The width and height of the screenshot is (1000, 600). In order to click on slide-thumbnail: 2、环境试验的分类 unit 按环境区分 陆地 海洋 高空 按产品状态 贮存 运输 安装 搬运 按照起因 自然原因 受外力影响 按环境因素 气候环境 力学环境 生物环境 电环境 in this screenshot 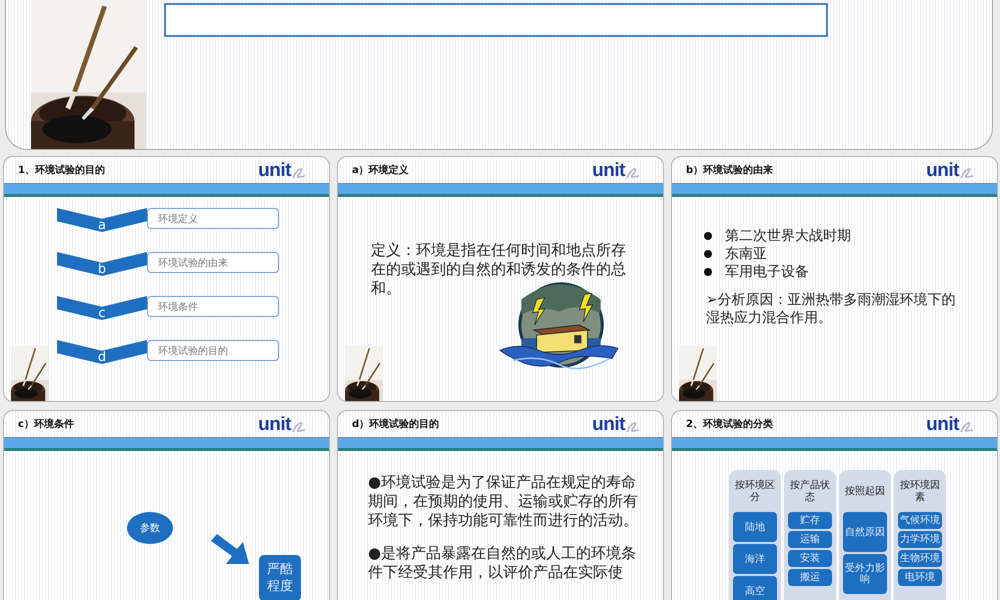, I will do `click(834, 505)`.